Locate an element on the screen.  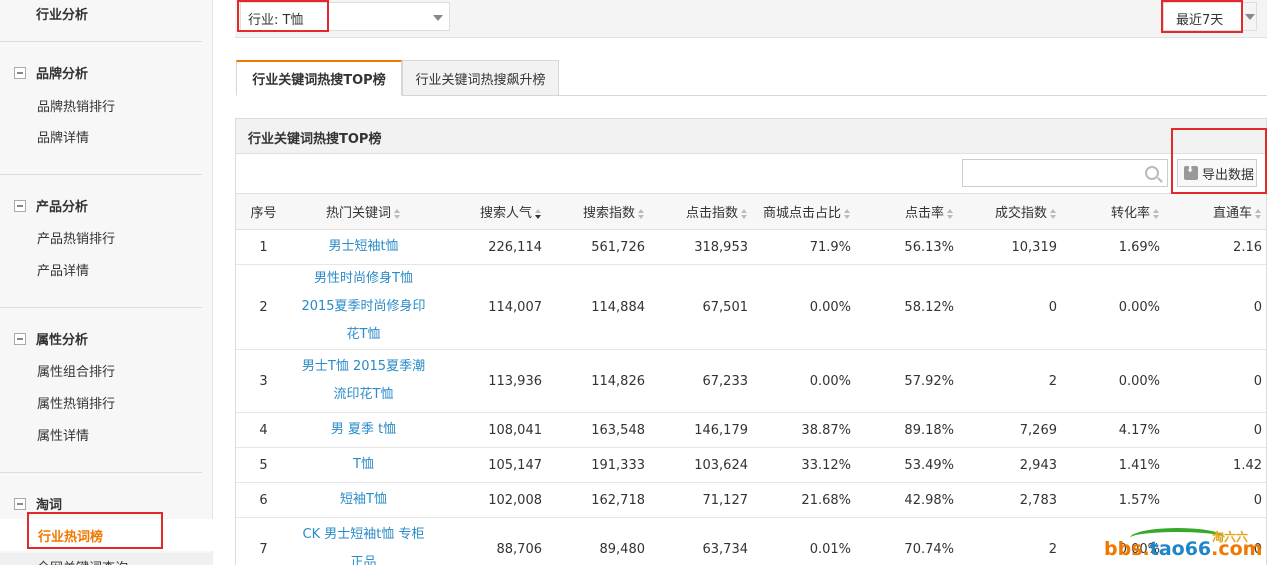
col-header-ztc: 直通车 is located at coordinates (1218, 211).